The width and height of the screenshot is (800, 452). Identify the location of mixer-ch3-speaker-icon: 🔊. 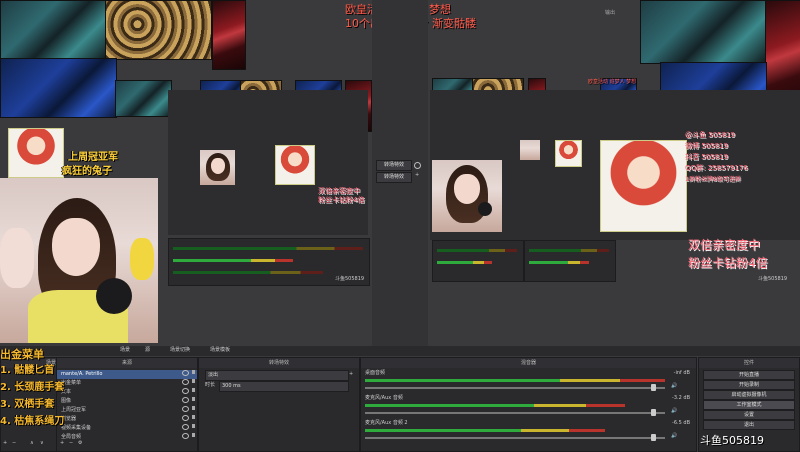
(674, 436).